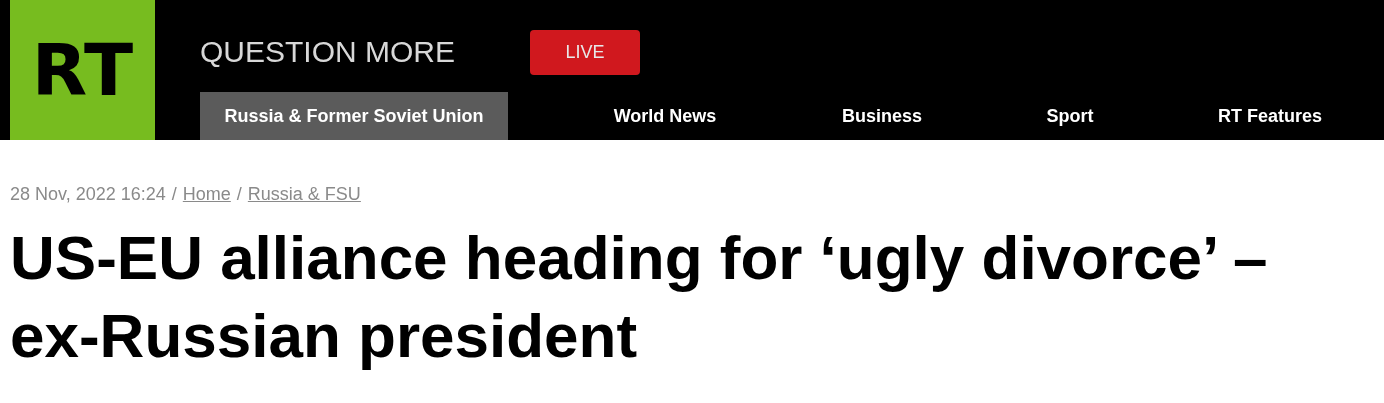  Describe the element at coordinates (82, 70) in the screenshot. I see `logo: RT` at that location.